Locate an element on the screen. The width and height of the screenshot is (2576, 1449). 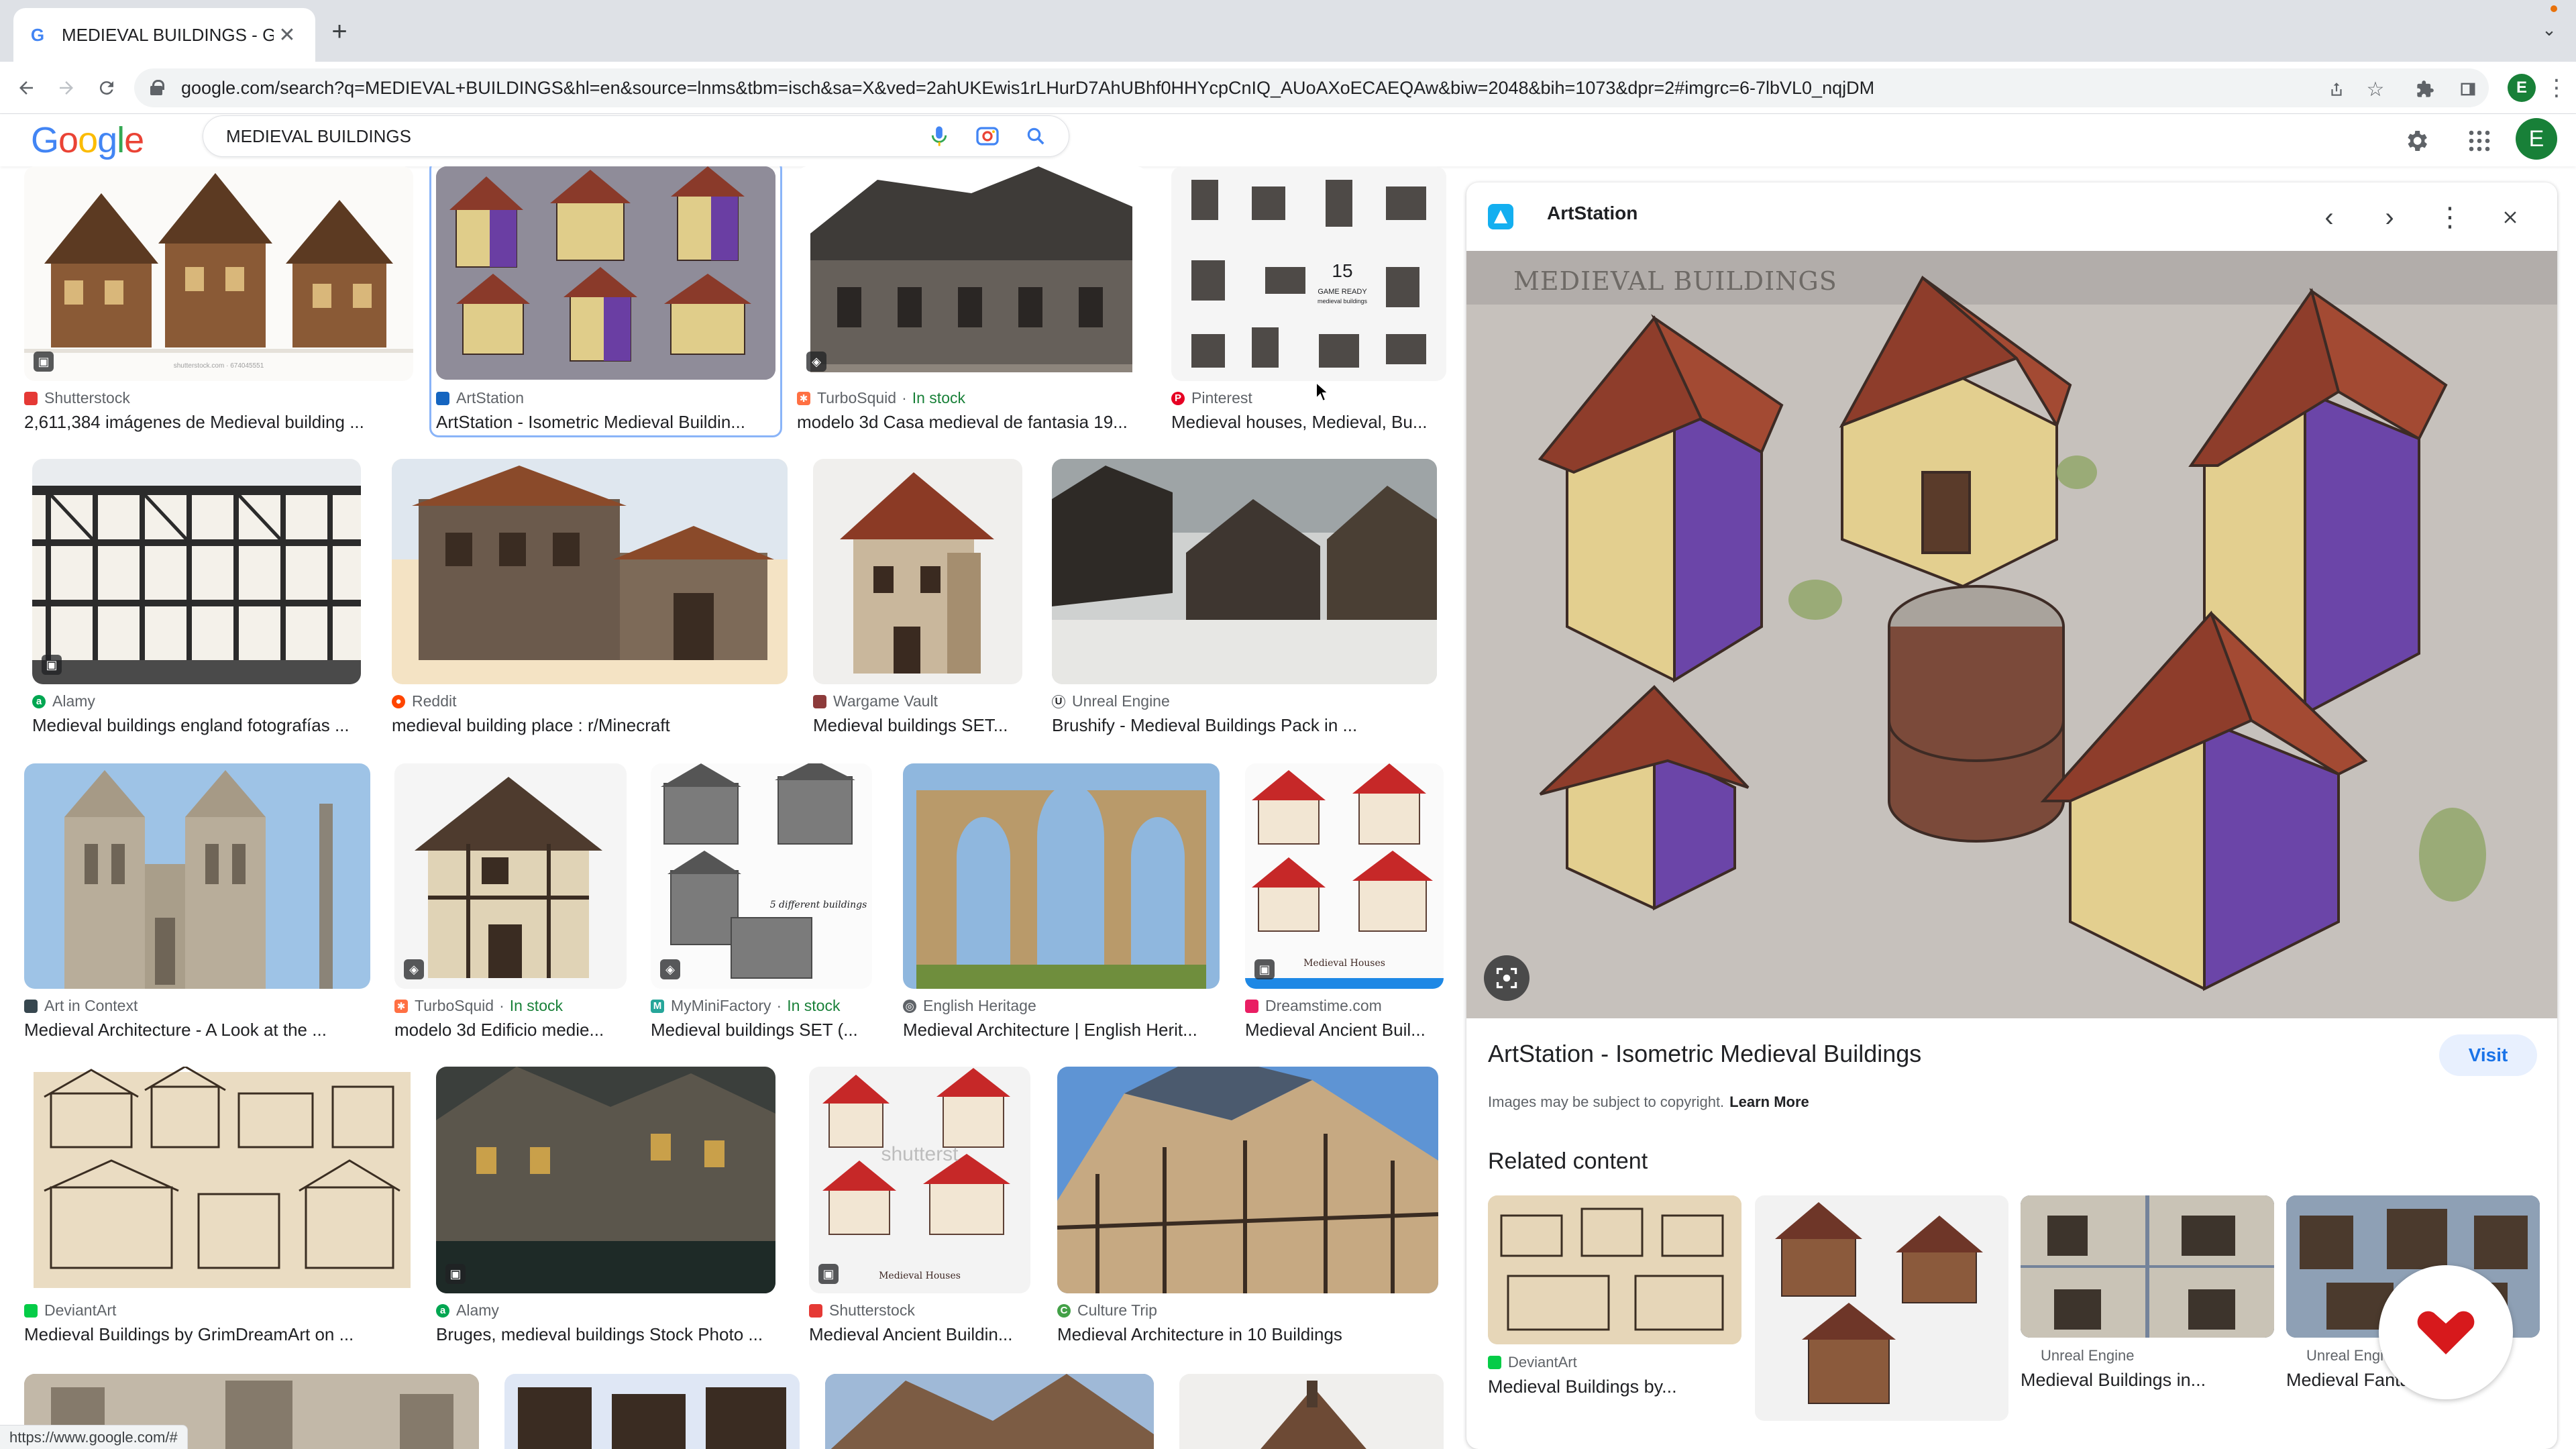
voice-search-mic-icon is located at coordinates (939, 136).